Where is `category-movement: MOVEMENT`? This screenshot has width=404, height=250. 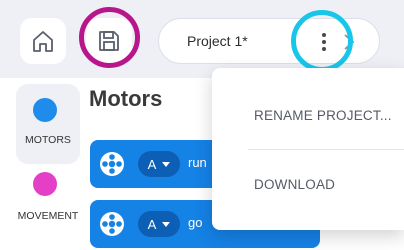
category-movement: MOVEMENT is located at coordinates (48, 210).